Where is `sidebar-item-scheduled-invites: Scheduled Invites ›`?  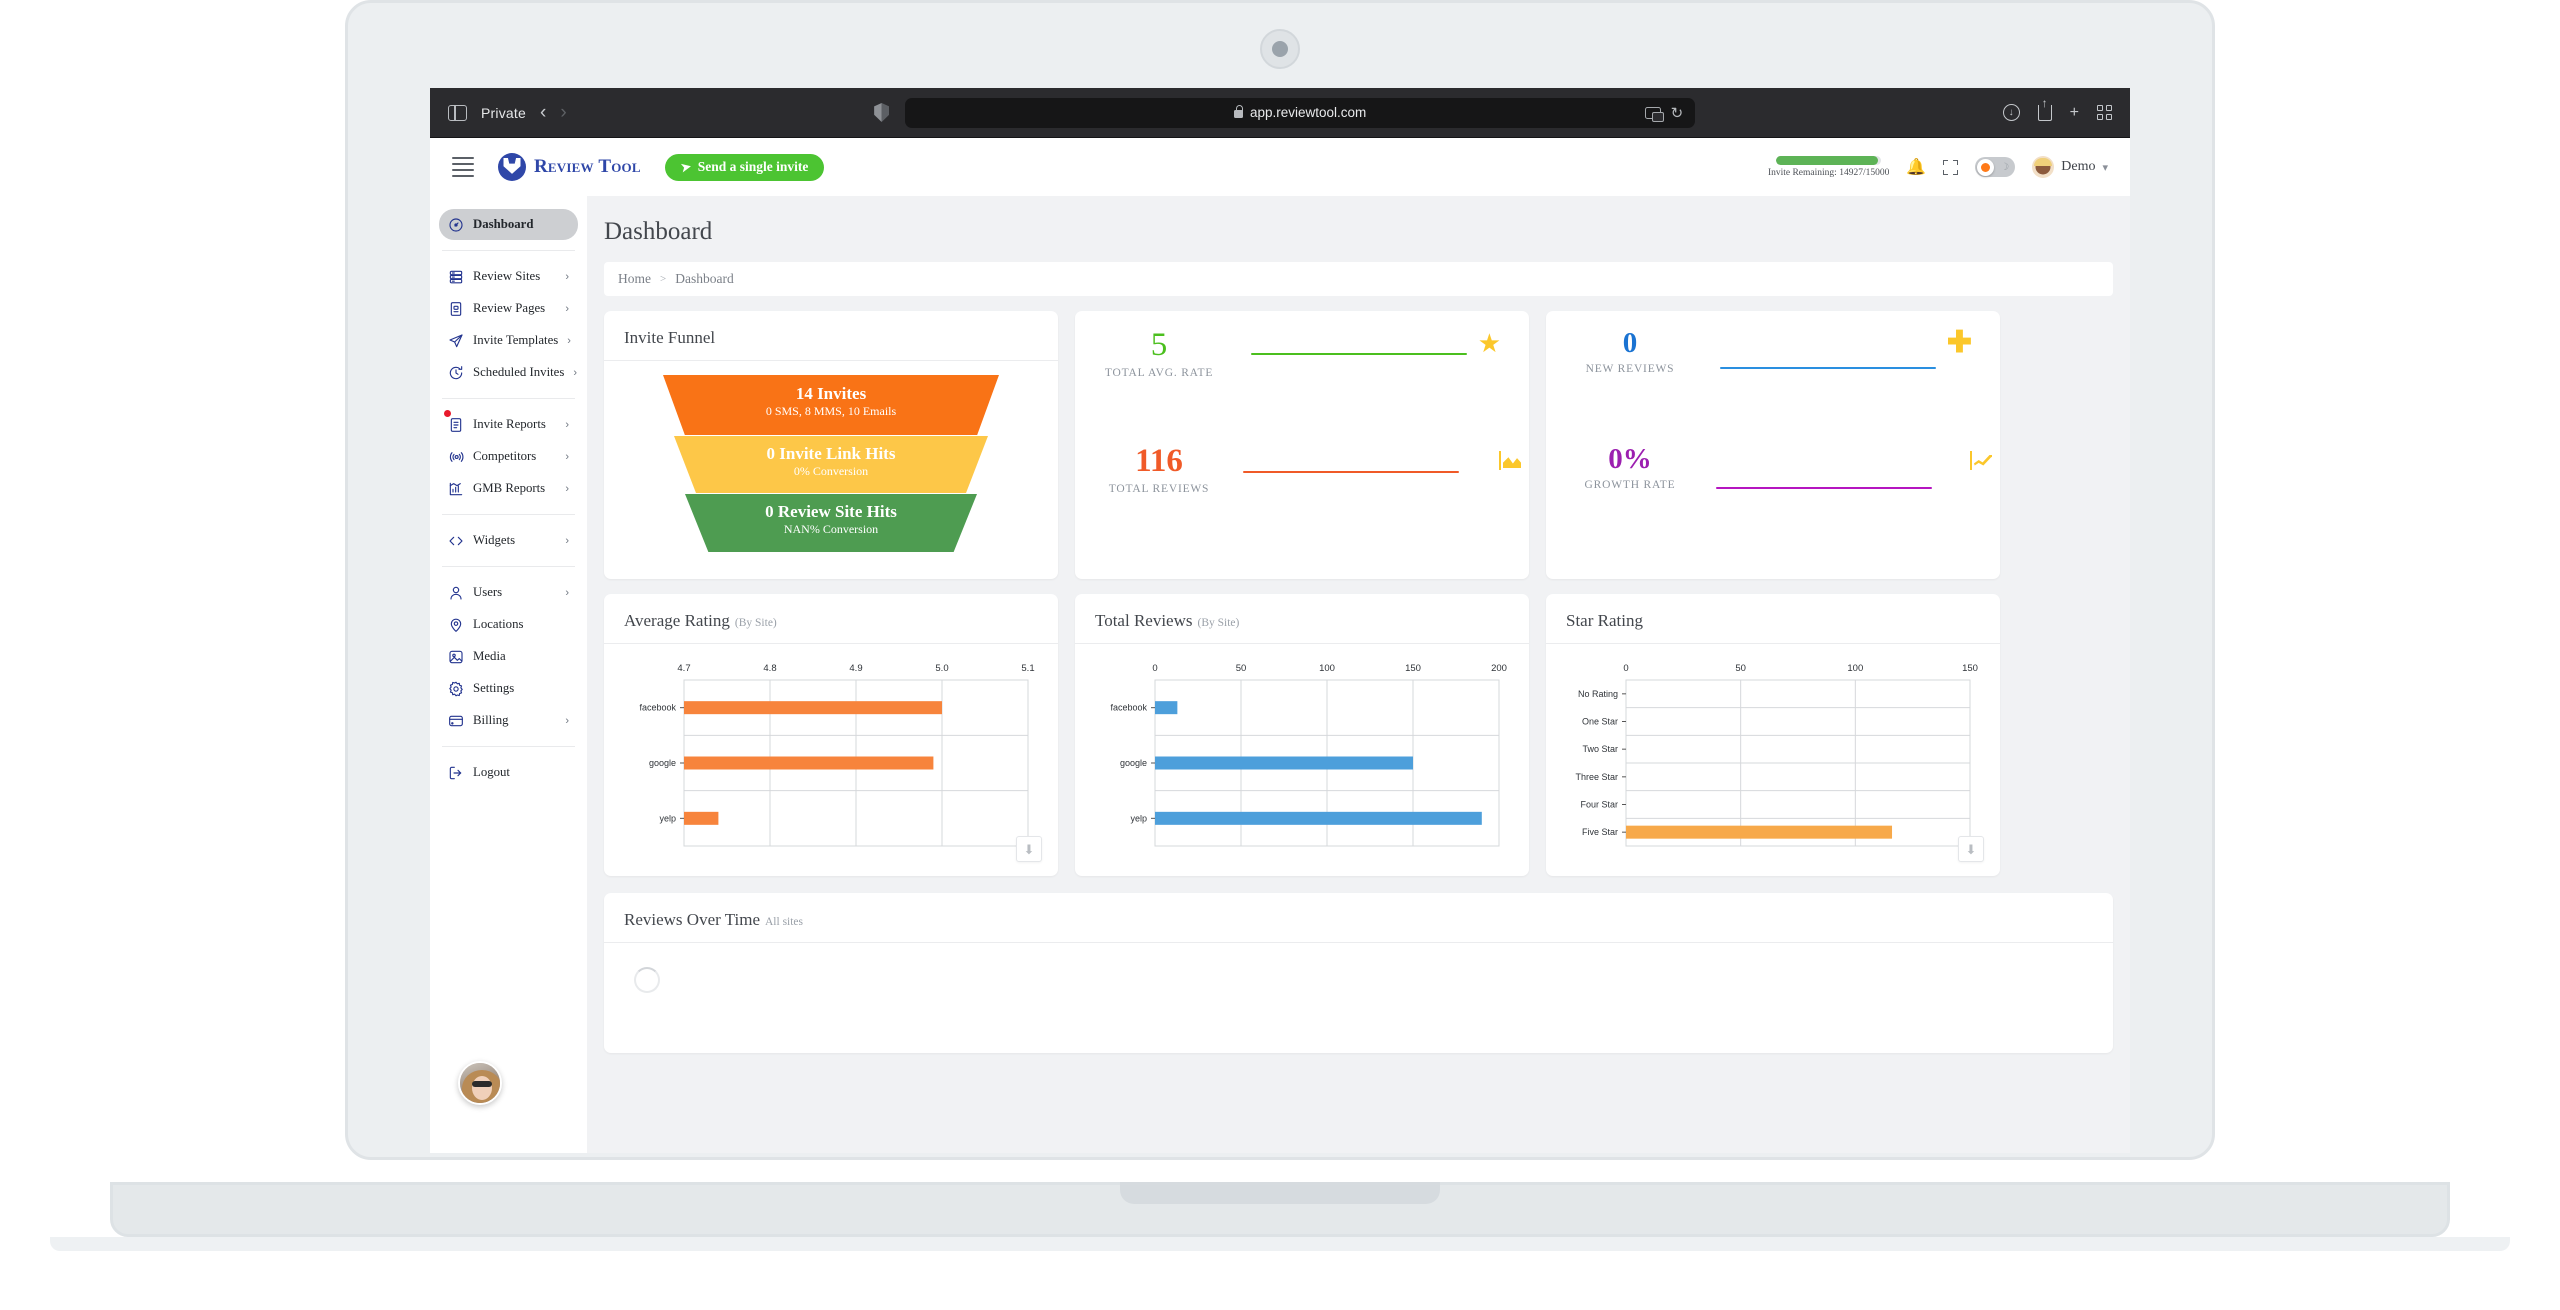
sidebar-item-scheduled-invites: Scheduled Invites › is located at coordinates (508, 372).